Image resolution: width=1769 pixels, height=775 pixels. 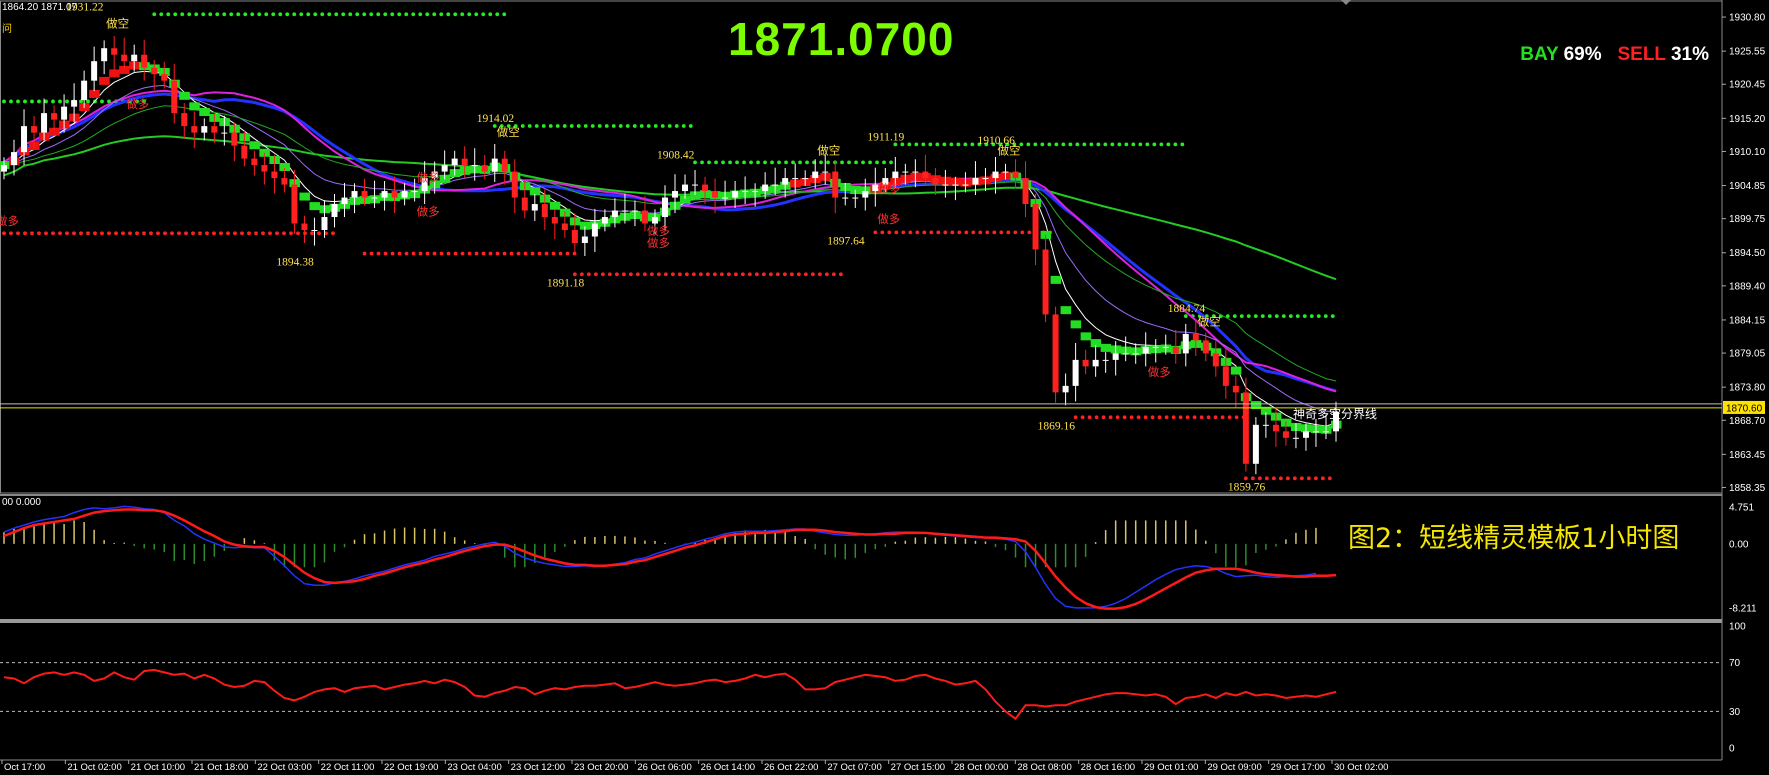 I want to click on bay-percent: 69%, so click(x=1582, y=54).